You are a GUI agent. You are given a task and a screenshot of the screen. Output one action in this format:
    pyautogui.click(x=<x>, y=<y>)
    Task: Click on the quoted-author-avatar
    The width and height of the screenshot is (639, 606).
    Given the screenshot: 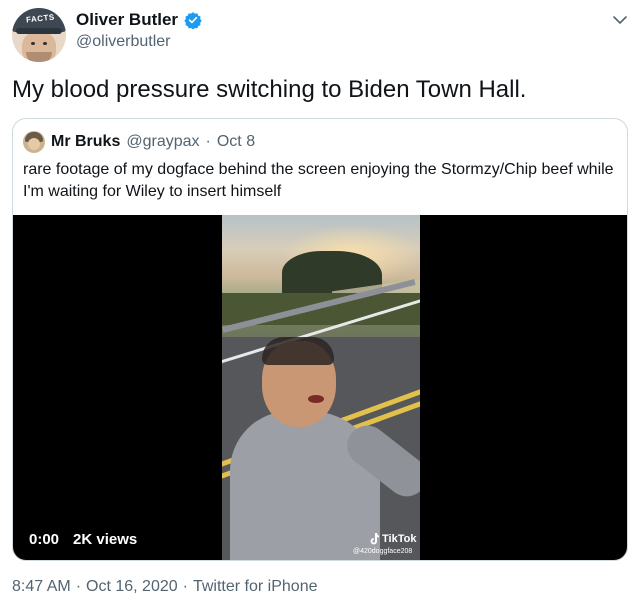 What is the action you would take?
    pyautogui.click(x=34, y=142)
    